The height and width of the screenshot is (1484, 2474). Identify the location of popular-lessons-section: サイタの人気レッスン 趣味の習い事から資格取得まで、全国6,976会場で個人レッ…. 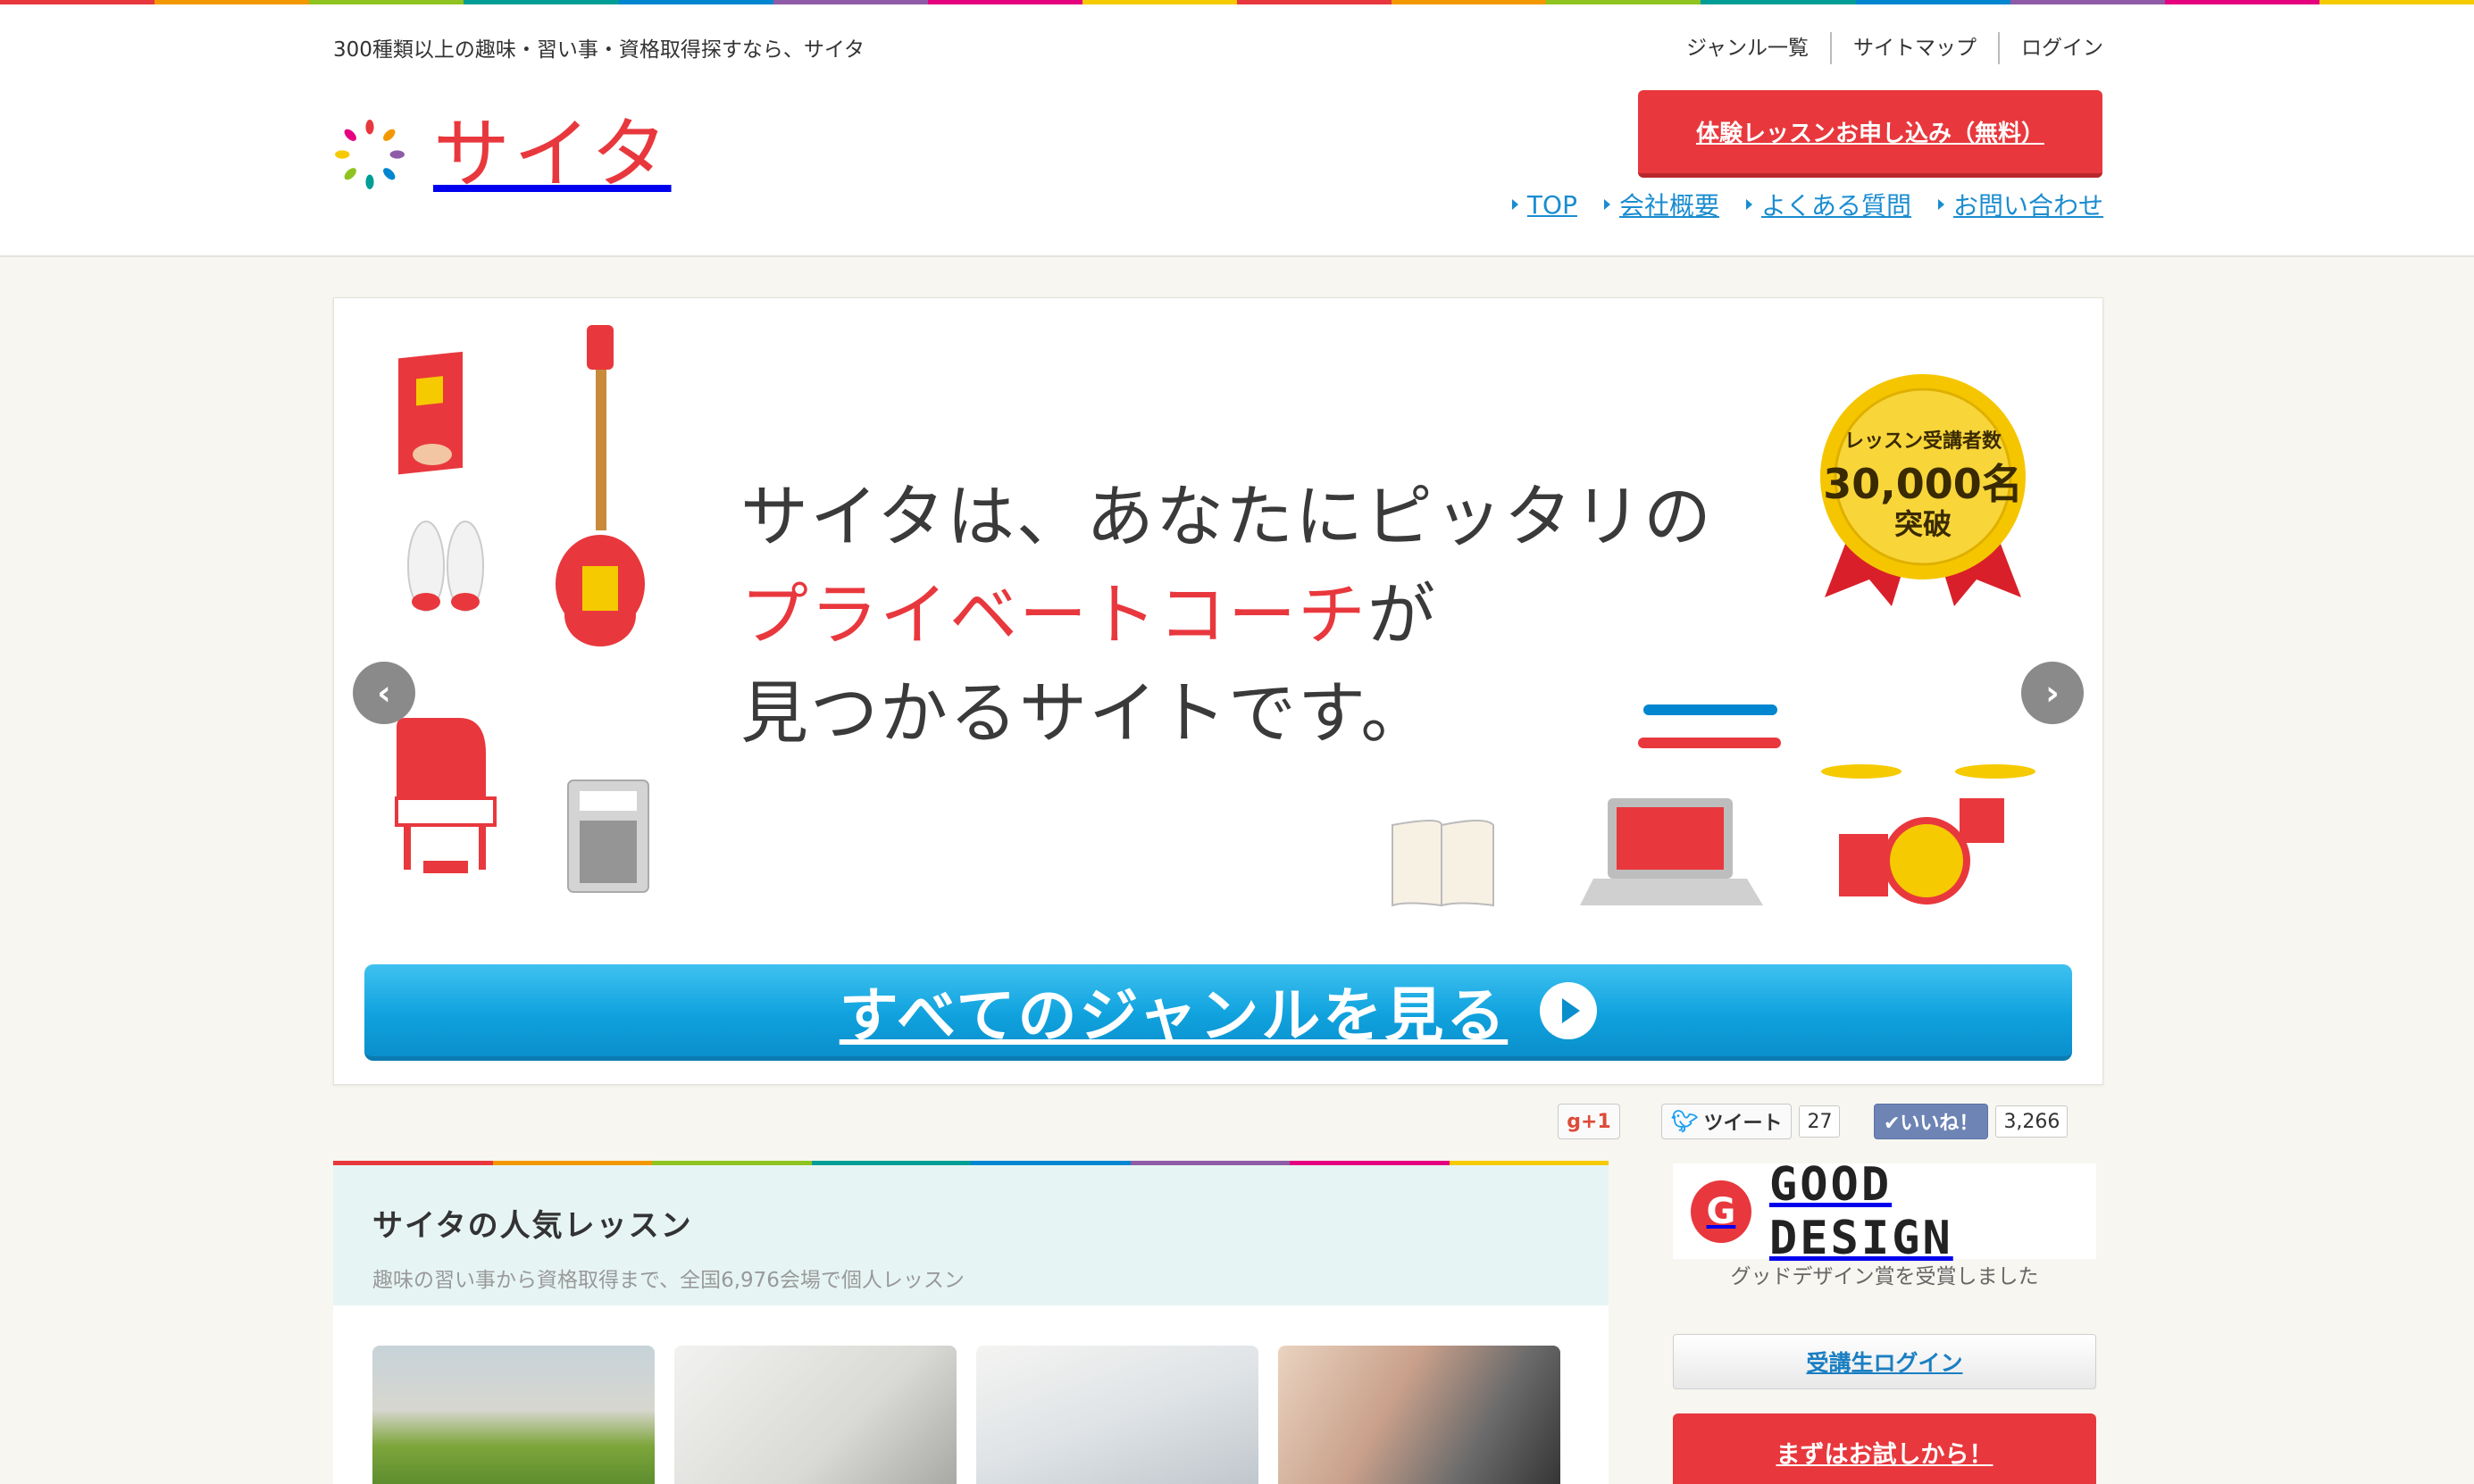
(971, 1322).